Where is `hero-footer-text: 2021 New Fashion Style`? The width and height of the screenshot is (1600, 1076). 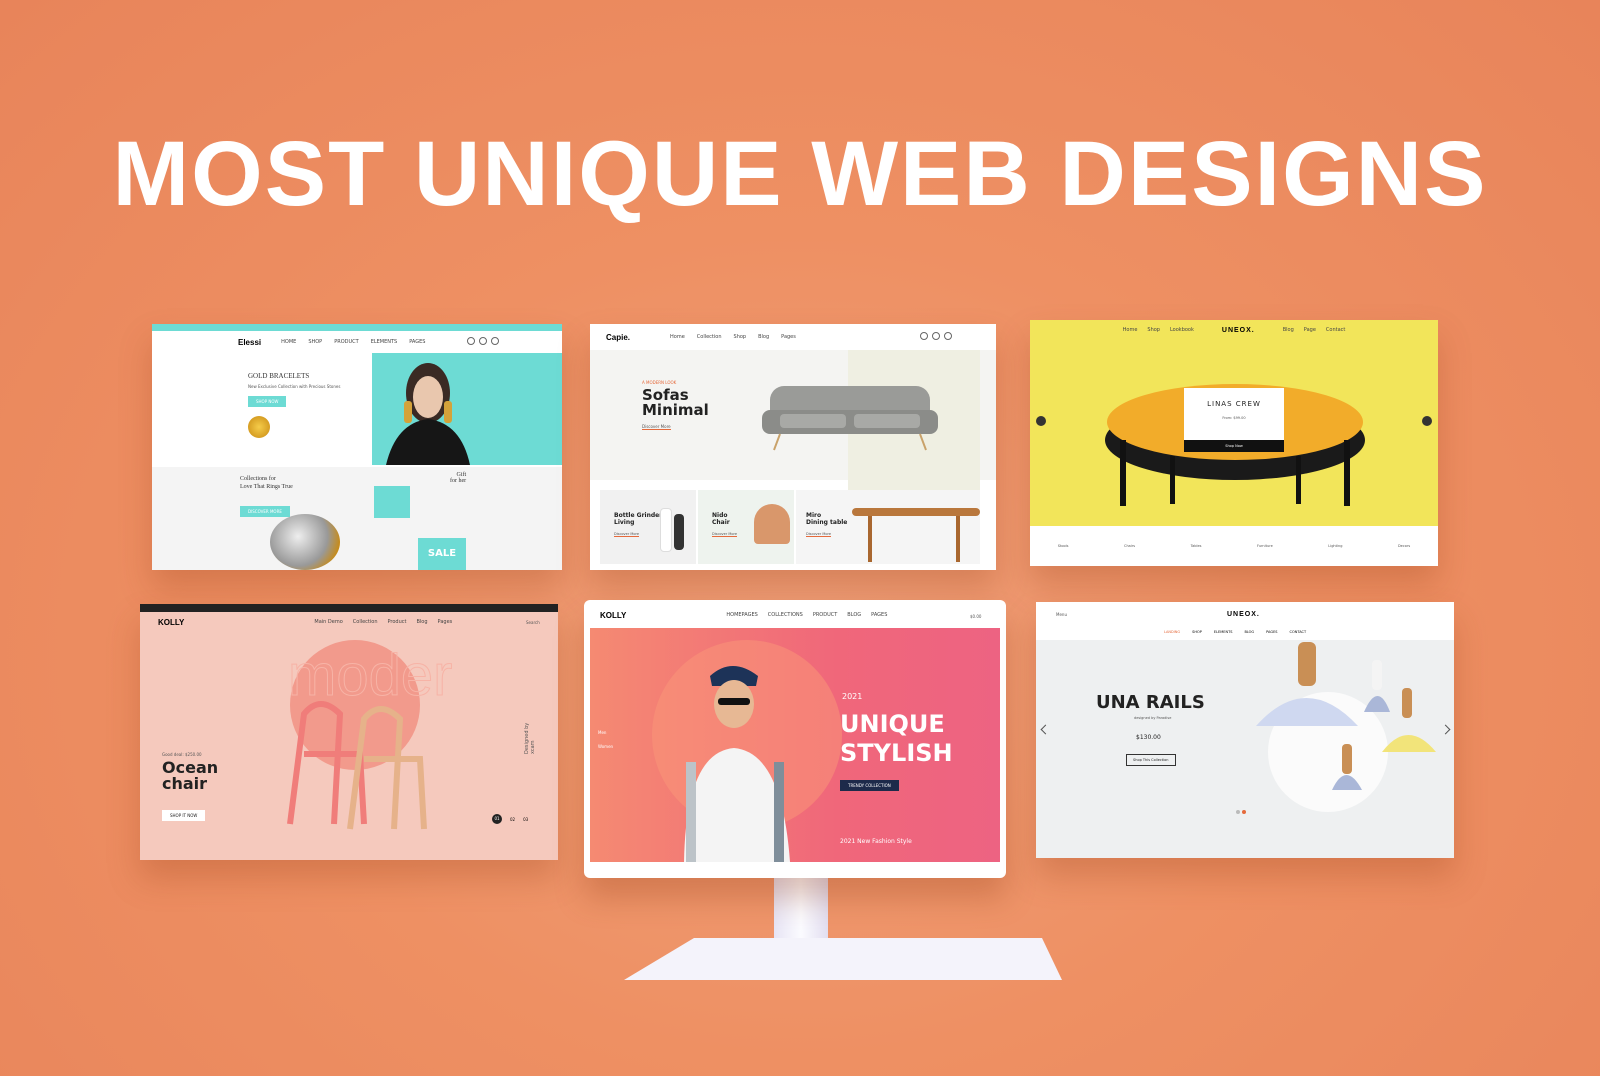
hero-footer-text: 2021 New Fashion Style is located at coordinates (876, 841).